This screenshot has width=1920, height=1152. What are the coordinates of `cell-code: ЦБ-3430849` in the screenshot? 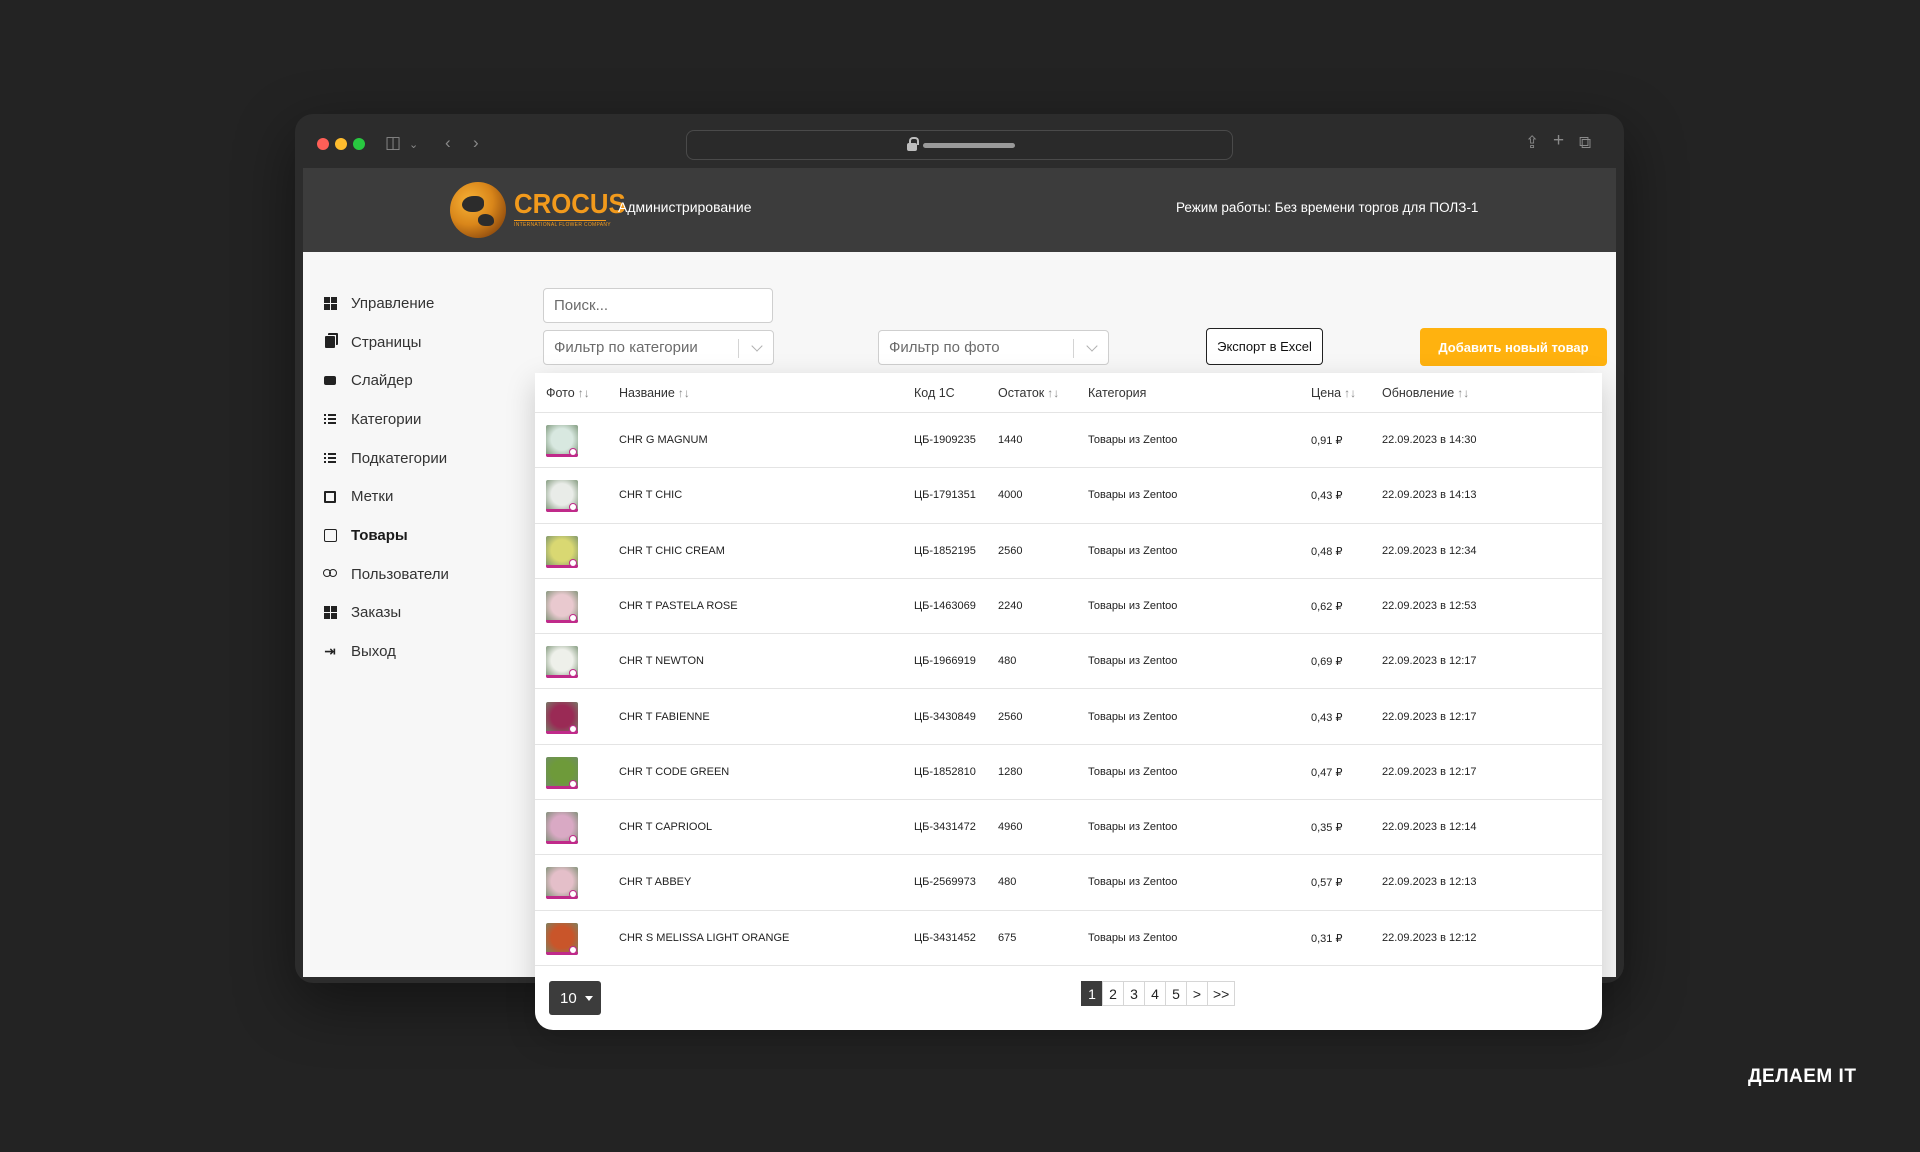 It's located at (945, 716).